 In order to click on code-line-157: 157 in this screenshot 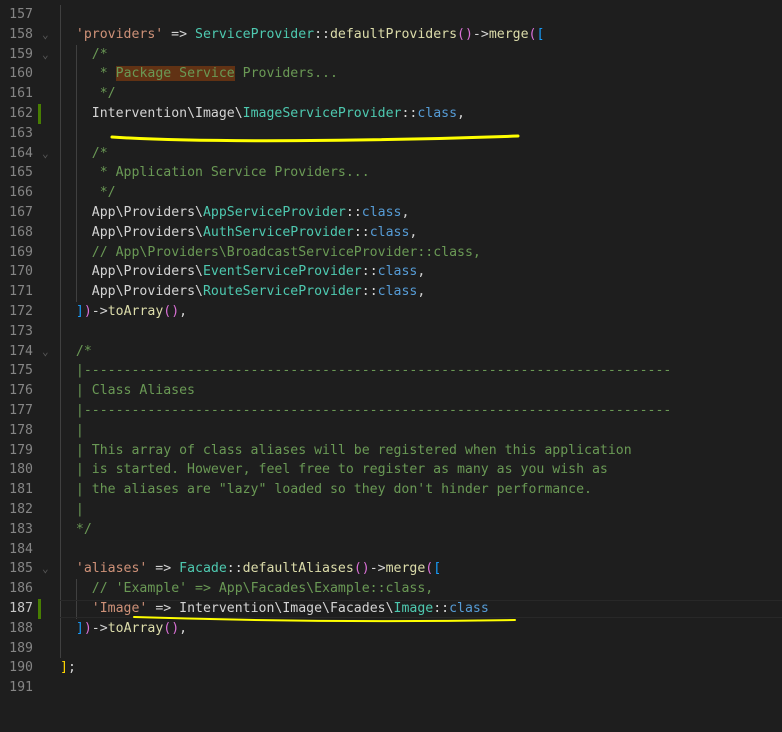, I will do `click(391, 15)`.